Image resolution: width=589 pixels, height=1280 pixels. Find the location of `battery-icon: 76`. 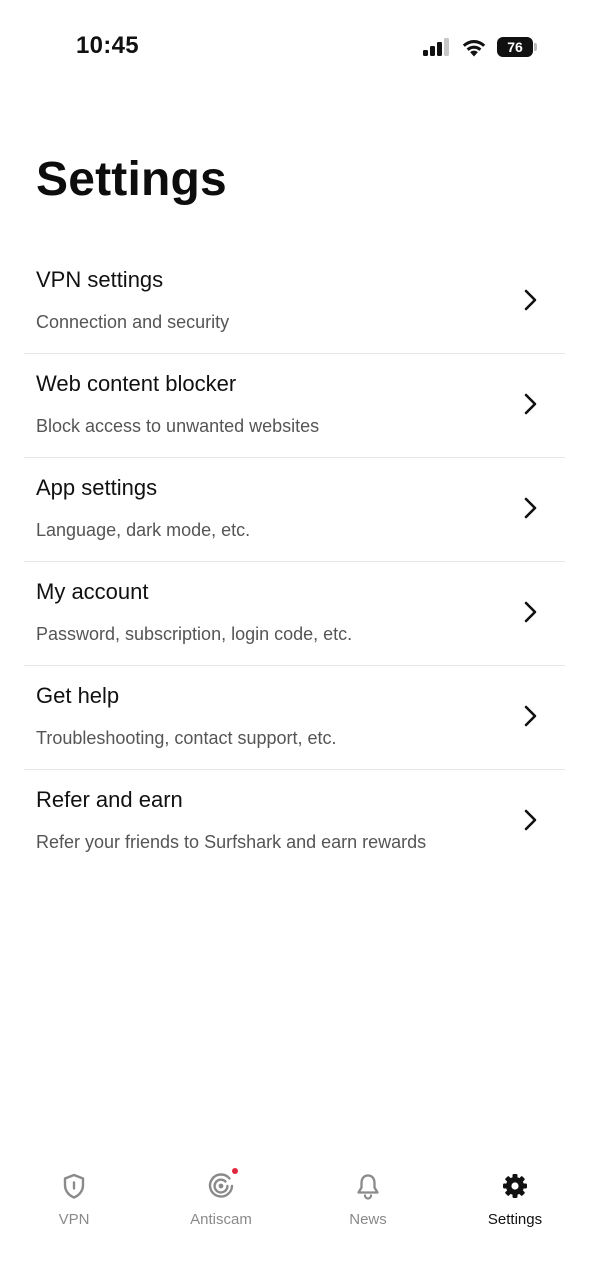

battery-icon: 76 is located at coordinates (517, 47).